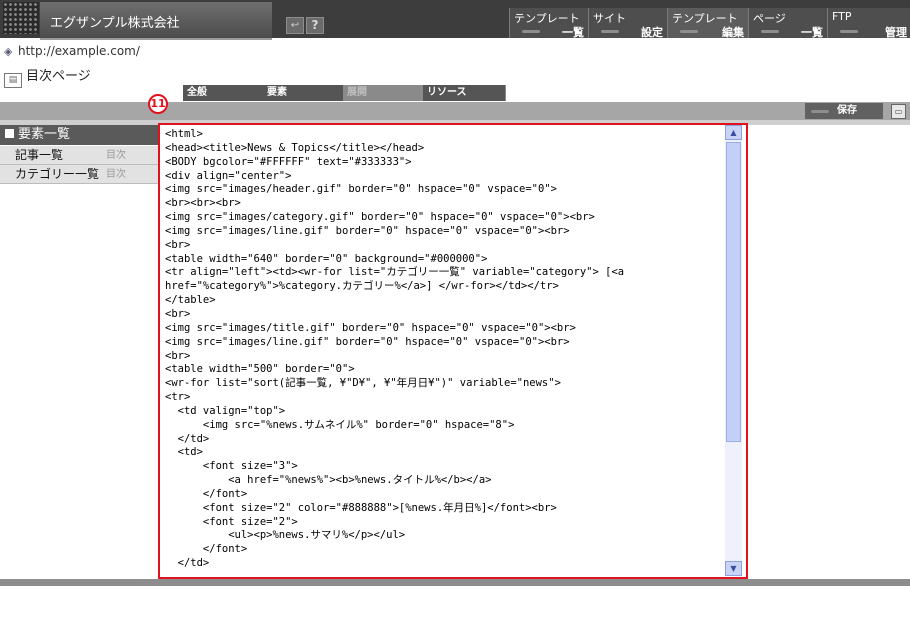 Image resolution: width=910 pixels, height=625 pixels. What do you see at coordinates (455, 582) in the screenshot?
I see `bottom-bar` at bounding box center [455, 582].